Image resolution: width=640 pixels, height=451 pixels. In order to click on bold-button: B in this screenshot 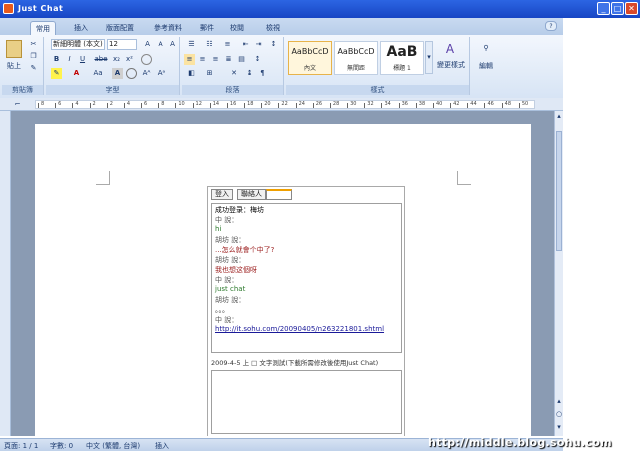, I will do `click(56, 59)`.